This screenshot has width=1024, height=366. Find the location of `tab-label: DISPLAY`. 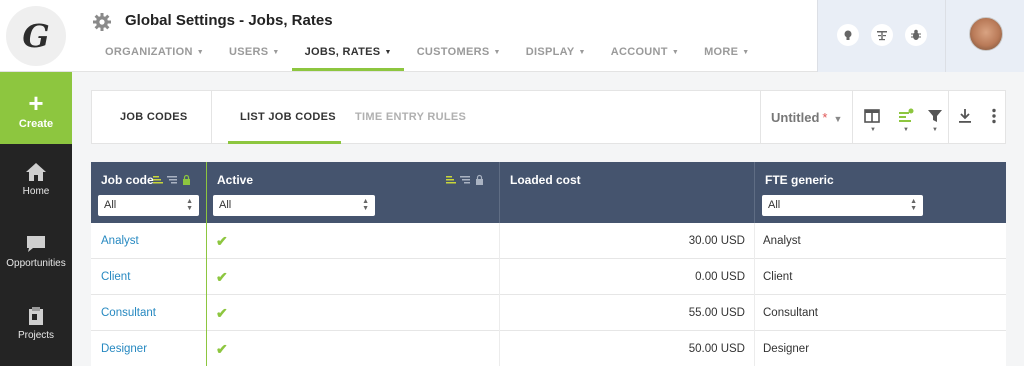

tab-label: DISPLAY is located at coordinates (550, 52).